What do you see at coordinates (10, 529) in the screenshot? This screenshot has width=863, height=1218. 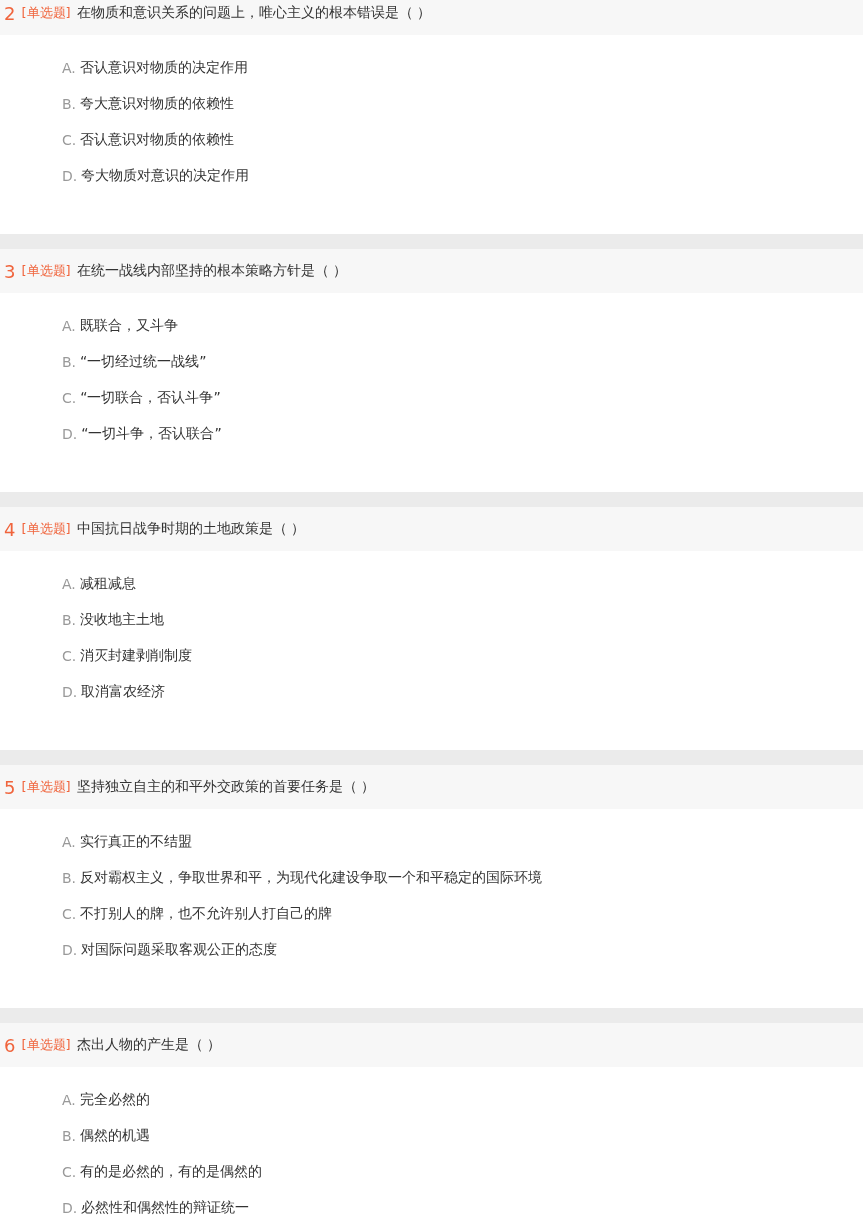 I see `question-number: 4` at bounding box center [10, 529].